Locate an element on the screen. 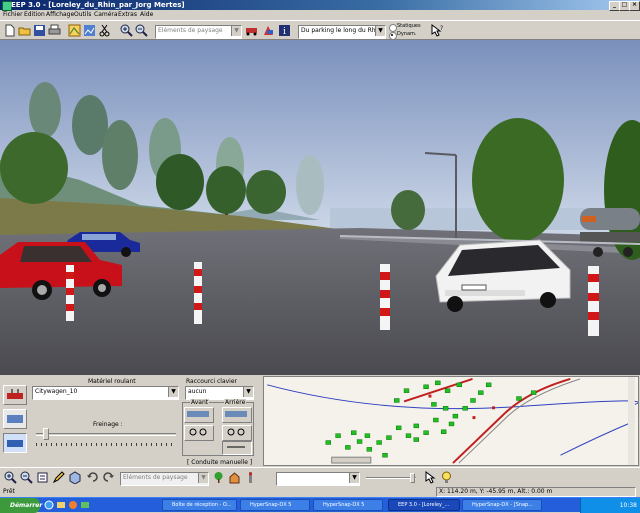 The width and height of the screenshot is (640, 513). edit-icon is located at coordinates (58, 477).